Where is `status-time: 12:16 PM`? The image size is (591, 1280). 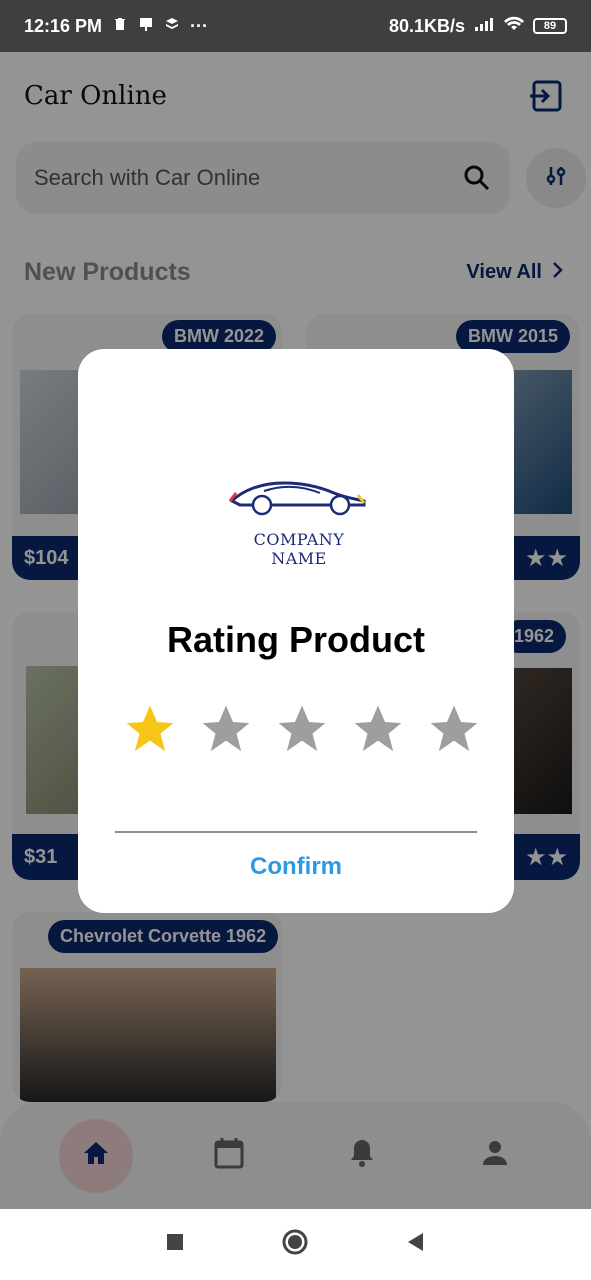
status-time: 12:16 PM is located at coordinates (63, 25).